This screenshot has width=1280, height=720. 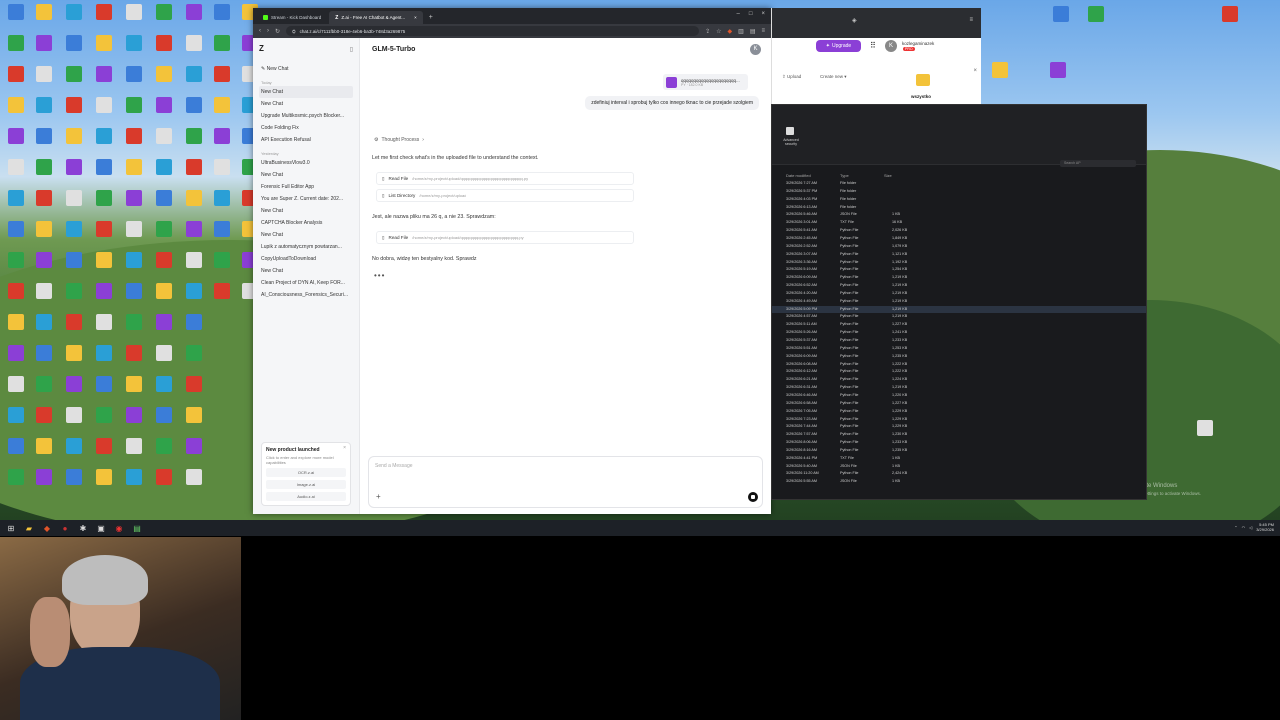 What do you see at coordinates (399, 140) in the screenshot?
I see `thought-process-toggle: ⚙ Thought Process ›` at bounding box center [399, 140].